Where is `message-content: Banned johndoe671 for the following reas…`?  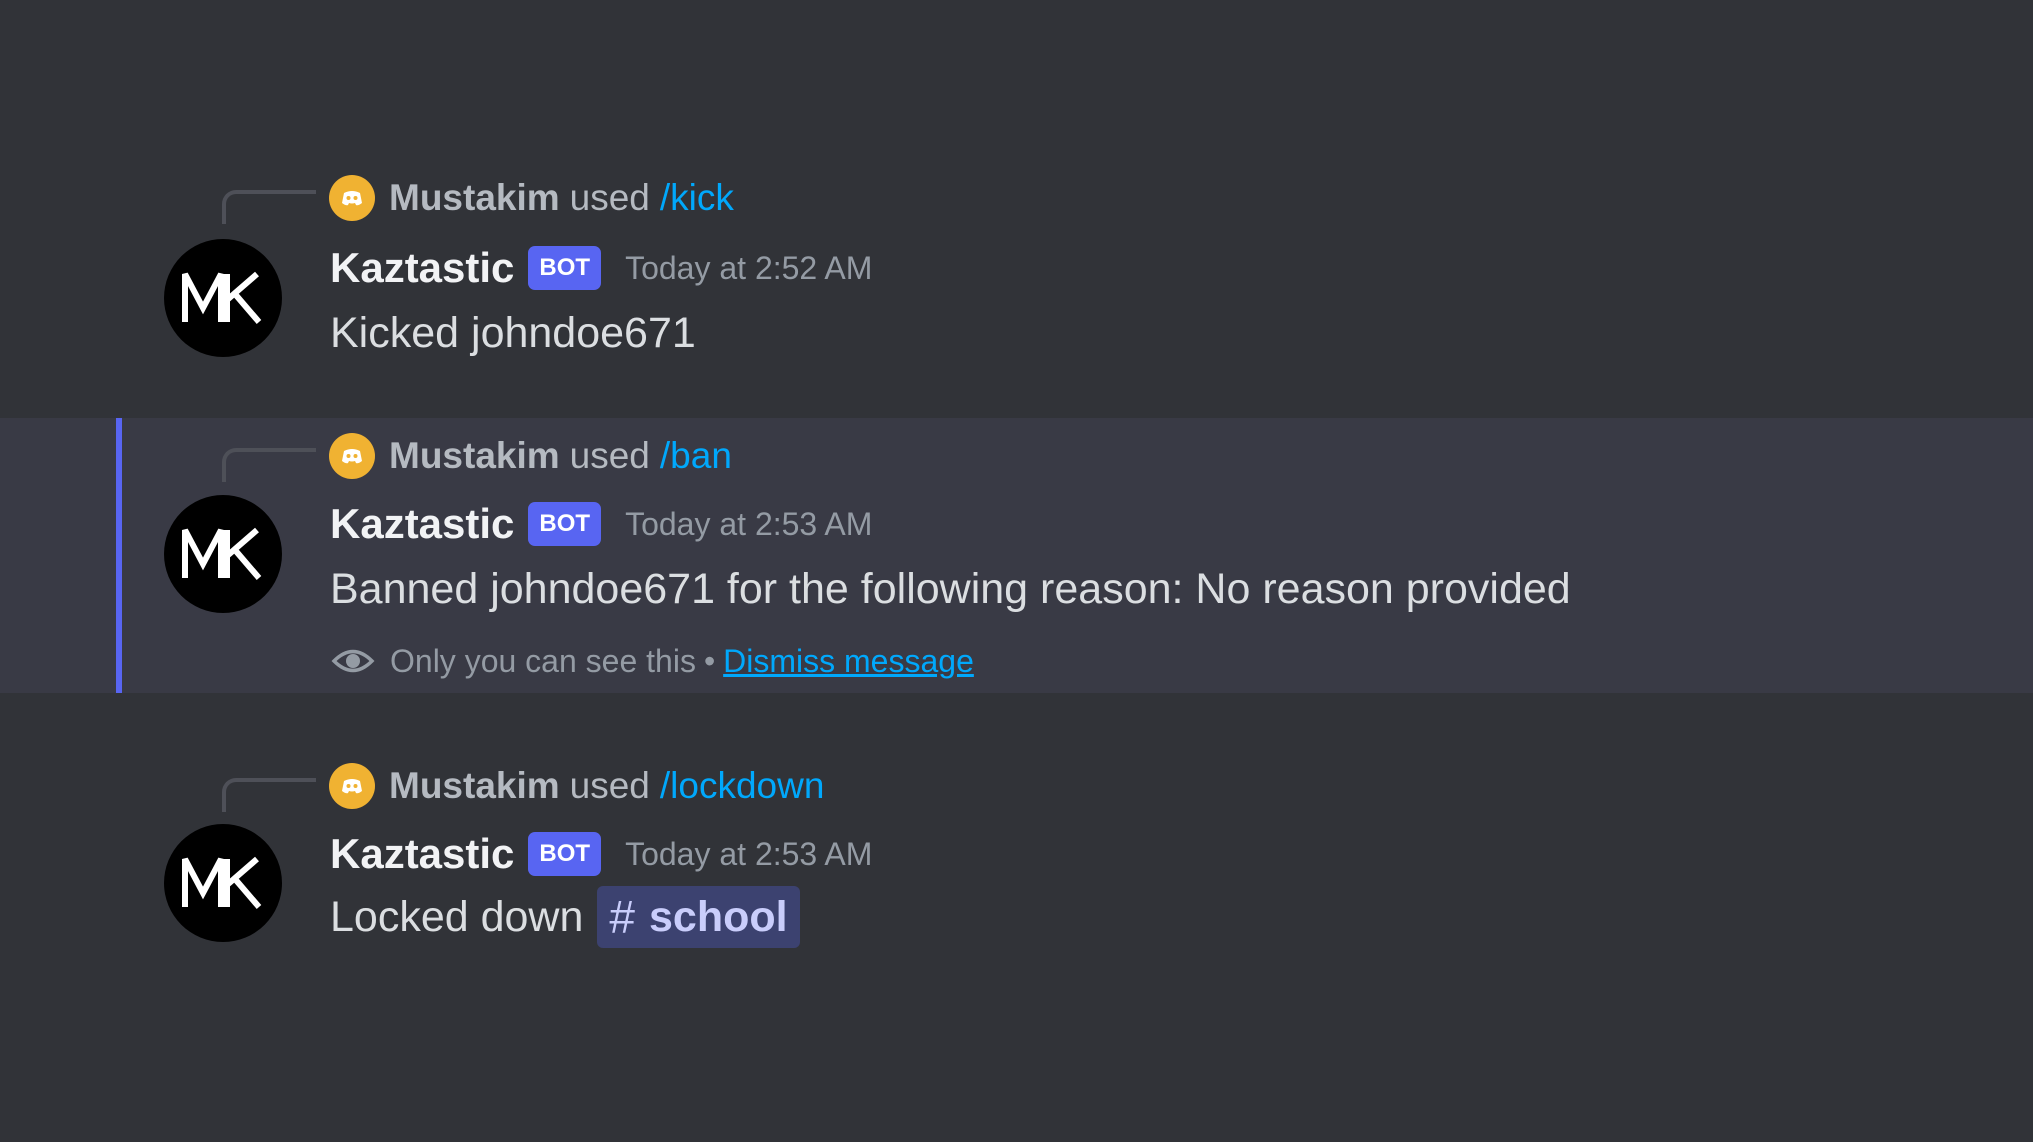 message-content: Banned johndoe671 for the following reas… is located at coordinates (950, 589).